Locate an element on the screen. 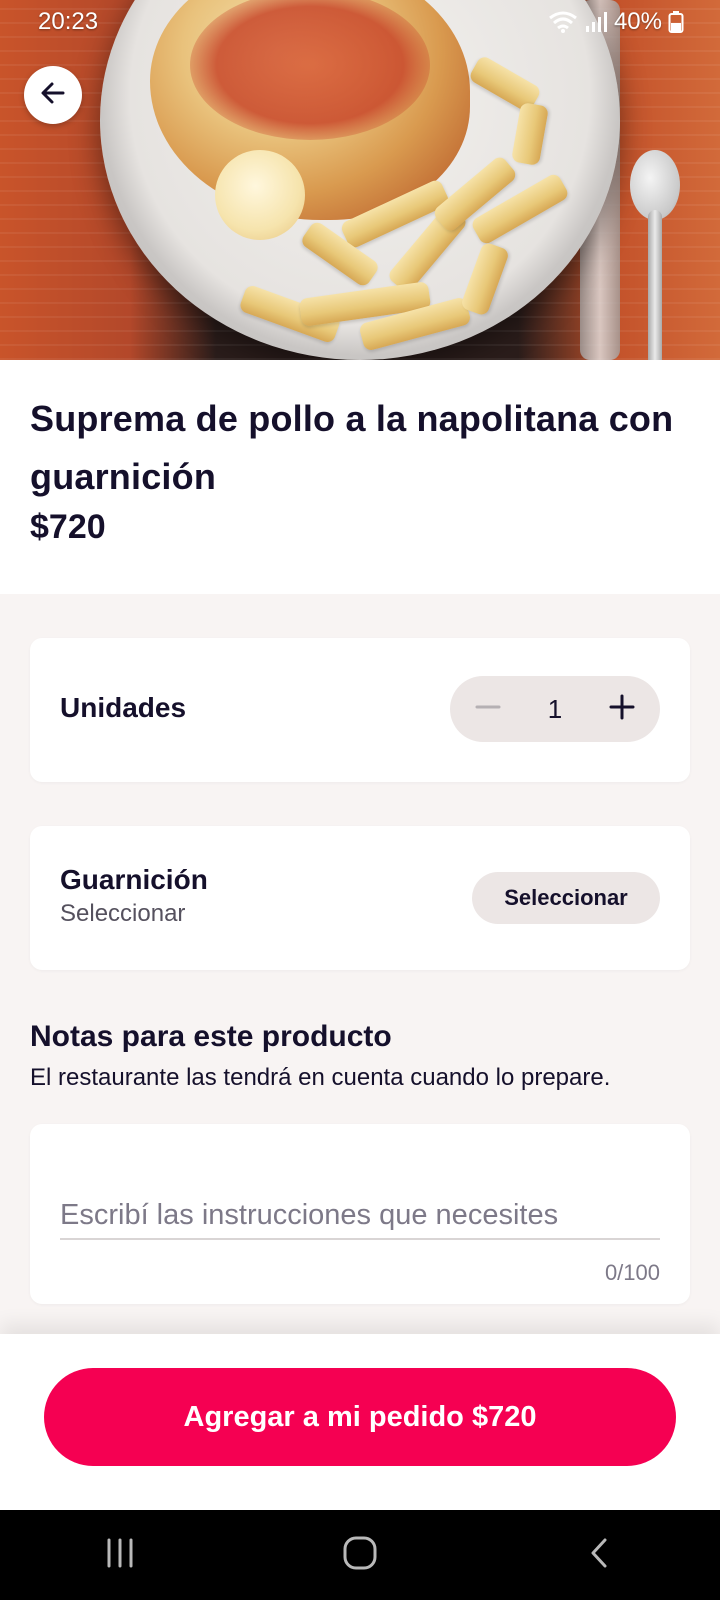 This screenshot has width=720, height=1600. notes-card: 0/100 is located at coordinates (360, 1214).